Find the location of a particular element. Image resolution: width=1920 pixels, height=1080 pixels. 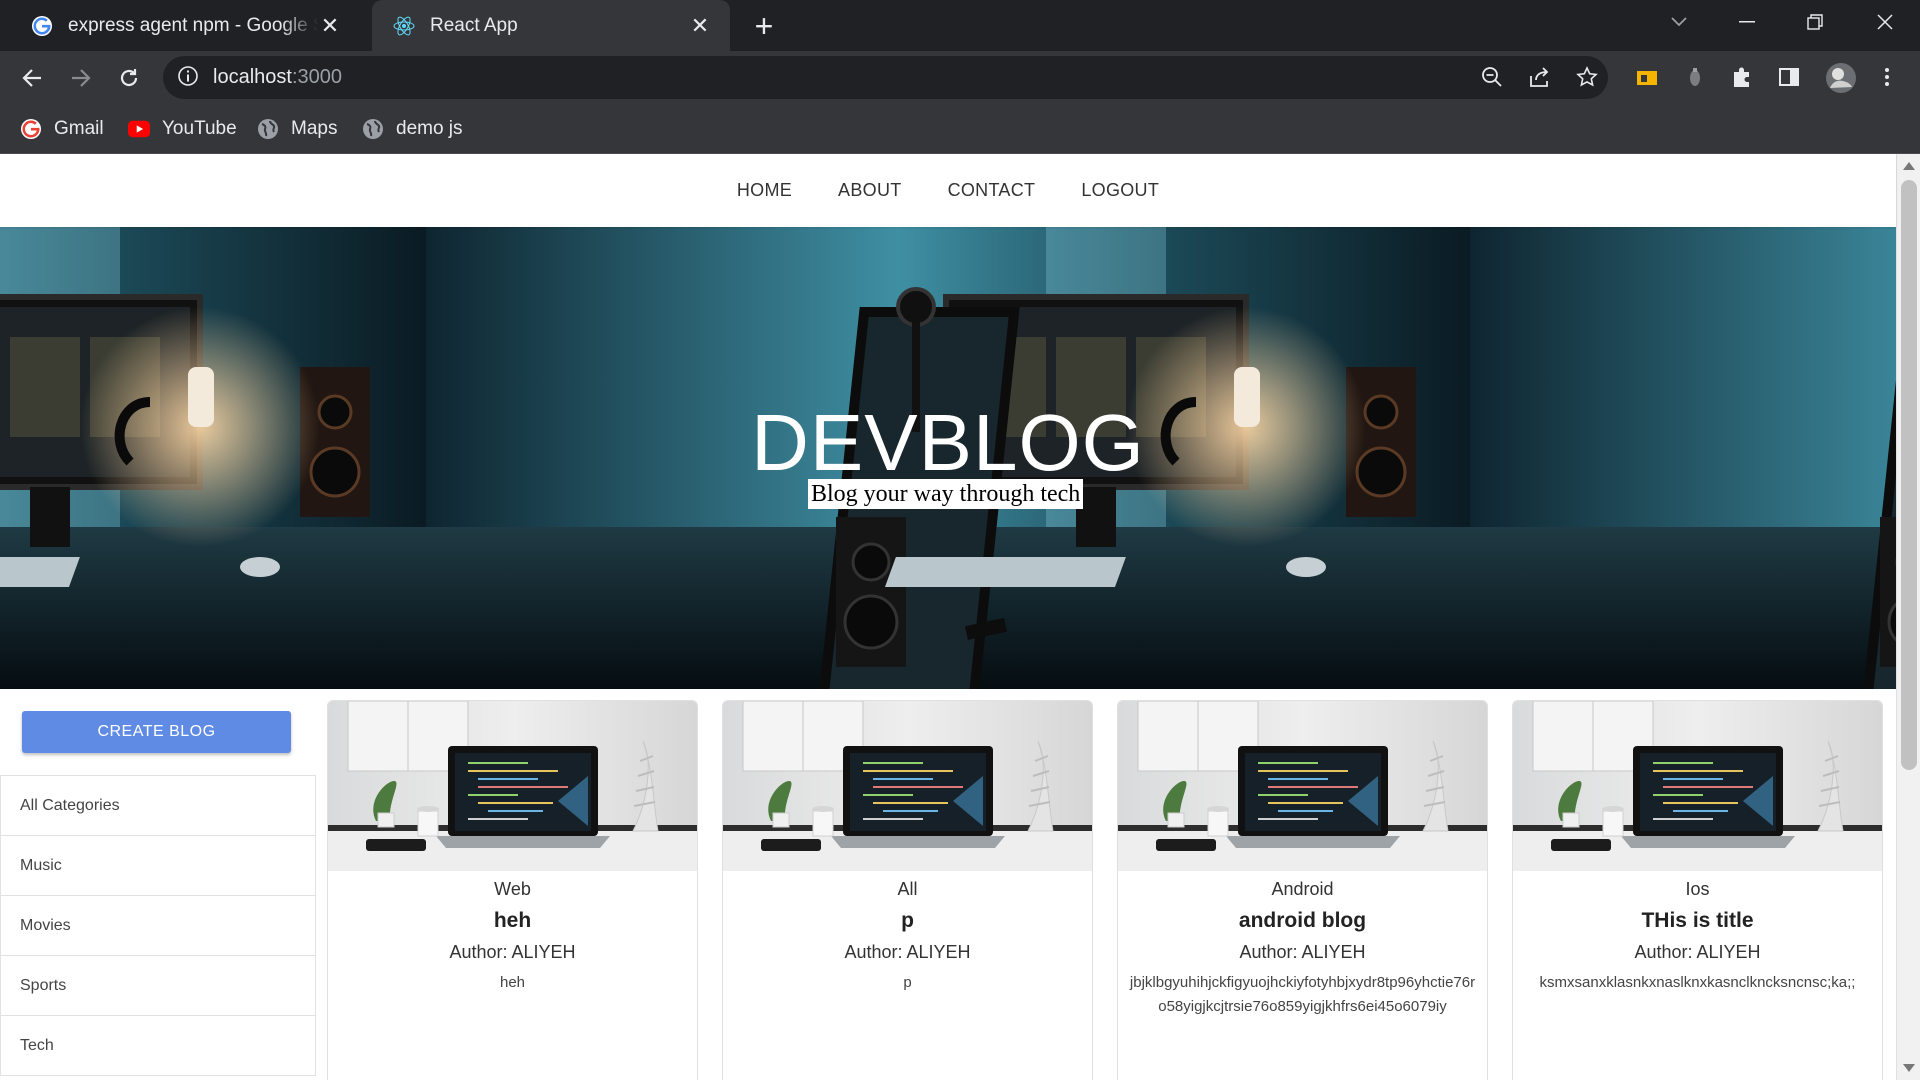

bookmark-youtube: YouTube is located at coordinates (182, 129).